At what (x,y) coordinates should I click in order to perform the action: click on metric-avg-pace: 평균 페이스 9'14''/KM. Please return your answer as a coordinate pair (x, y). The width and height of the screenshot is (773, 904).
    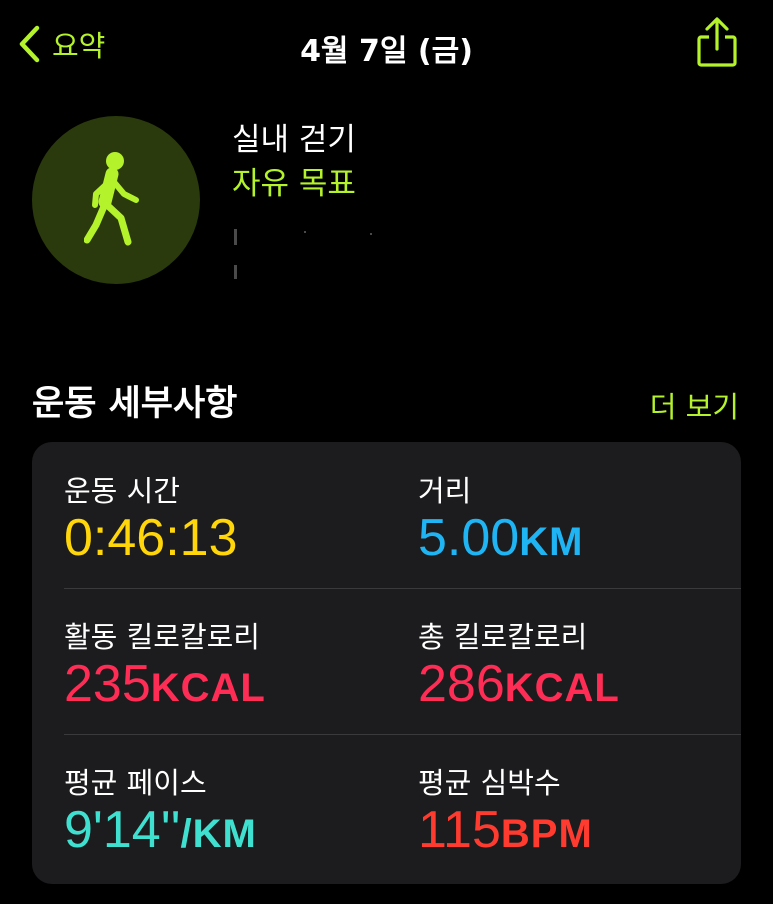
    Looking at the image, I should click on (160, 808).